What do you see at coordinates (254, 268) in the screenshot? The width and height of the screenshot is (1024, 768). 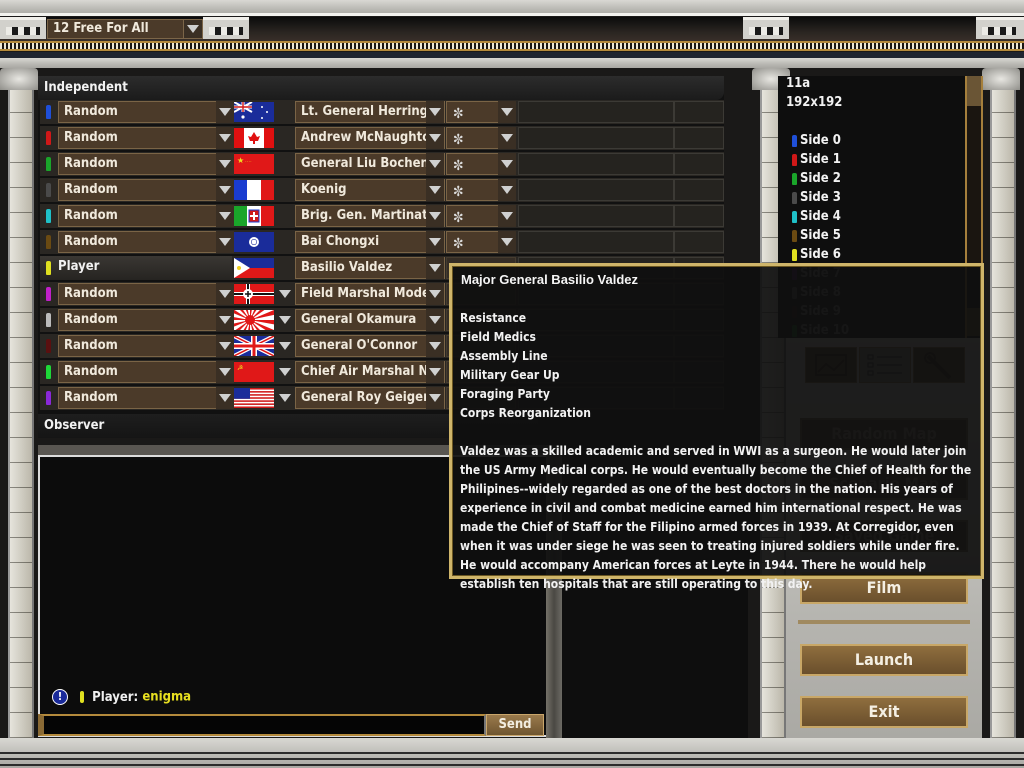 I see `flag-philippines-icon` at bounding box center [254, 268].